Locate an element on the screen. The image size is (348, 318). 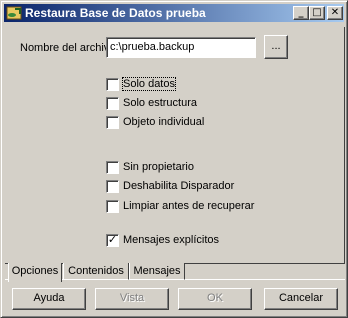
tab-contenidos: Contenidos is located at coordinates (96, 271).